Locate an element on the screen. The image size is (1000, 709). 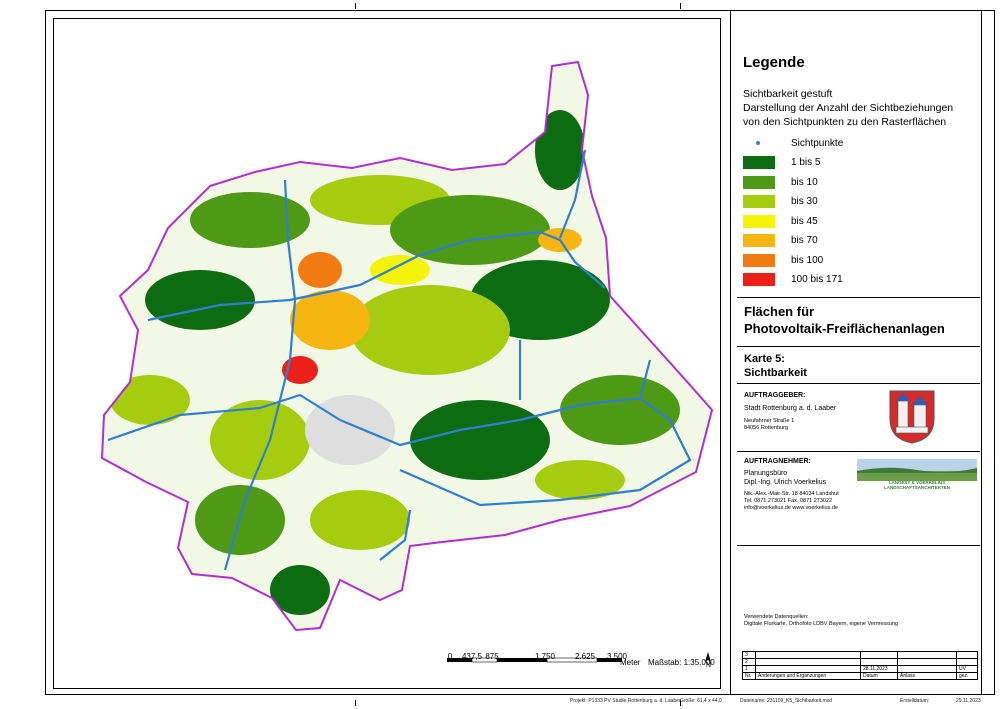
map-number-name: Sichtbarkeit is located at coordinates (775, 373).